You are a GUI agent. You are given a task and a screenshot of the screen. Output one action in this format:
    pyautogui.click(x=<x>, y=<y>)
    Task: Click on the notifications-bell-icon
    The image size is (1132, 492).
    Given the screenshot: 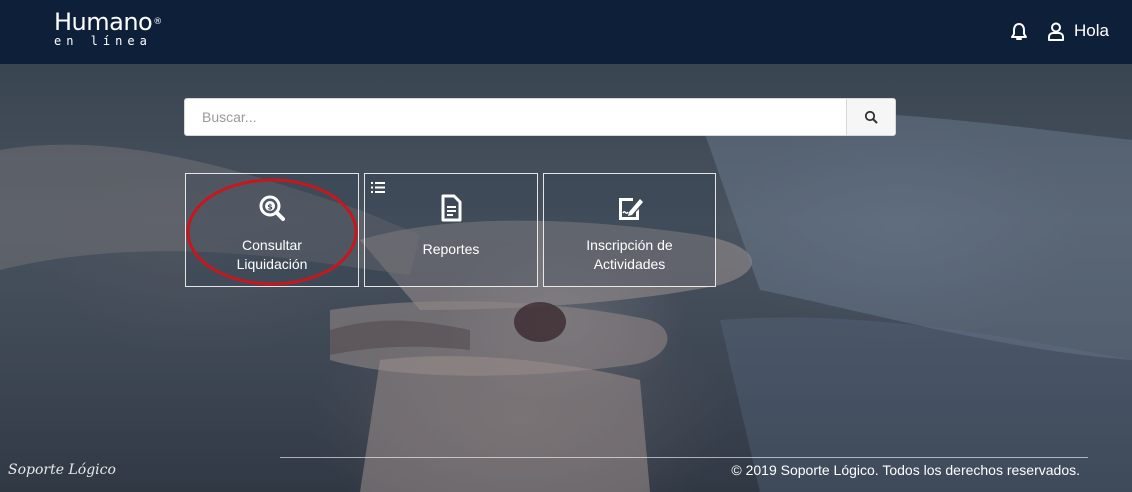 What is the action you would take?
    pyautogui.click(x=1019, y=32)
    